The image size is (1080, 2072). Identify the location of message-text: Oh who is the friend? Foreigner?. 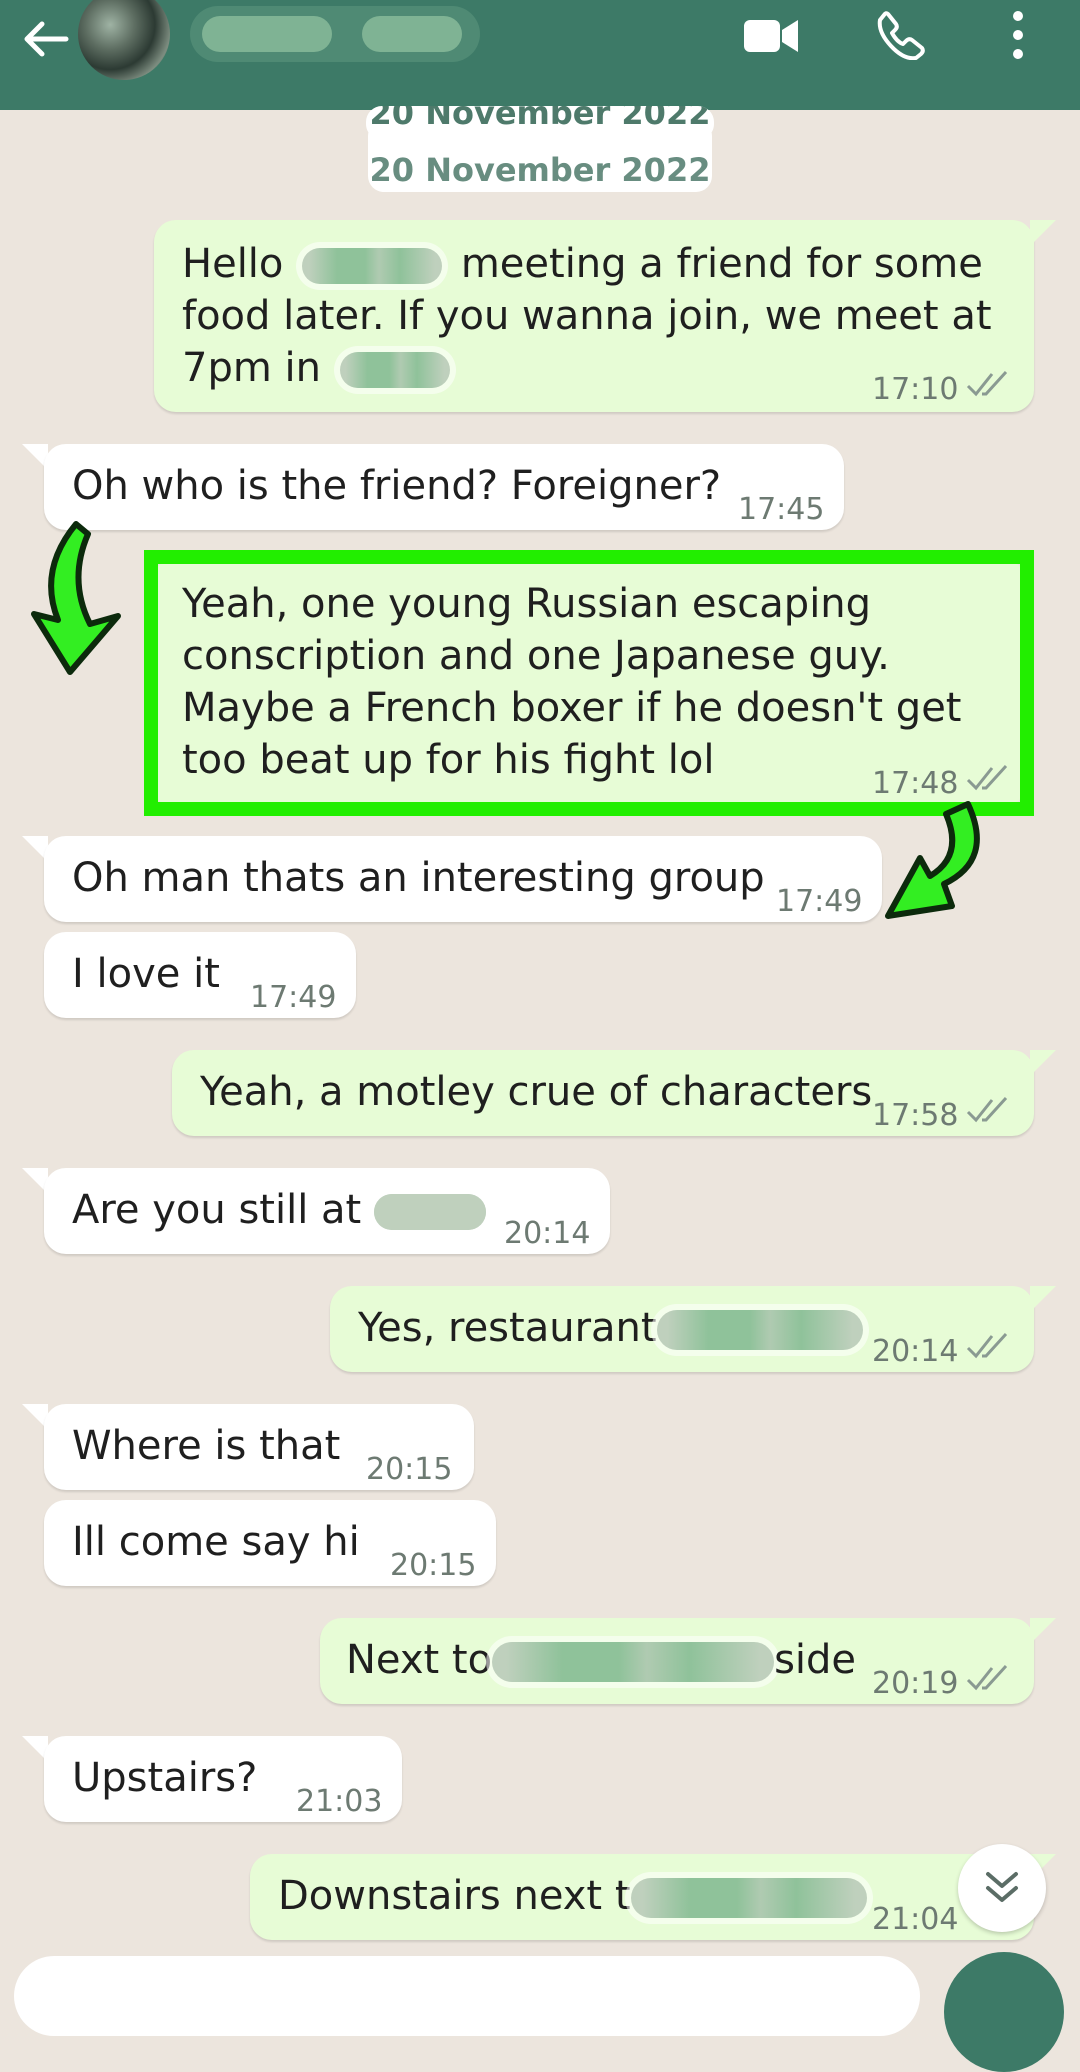
(397, 486).